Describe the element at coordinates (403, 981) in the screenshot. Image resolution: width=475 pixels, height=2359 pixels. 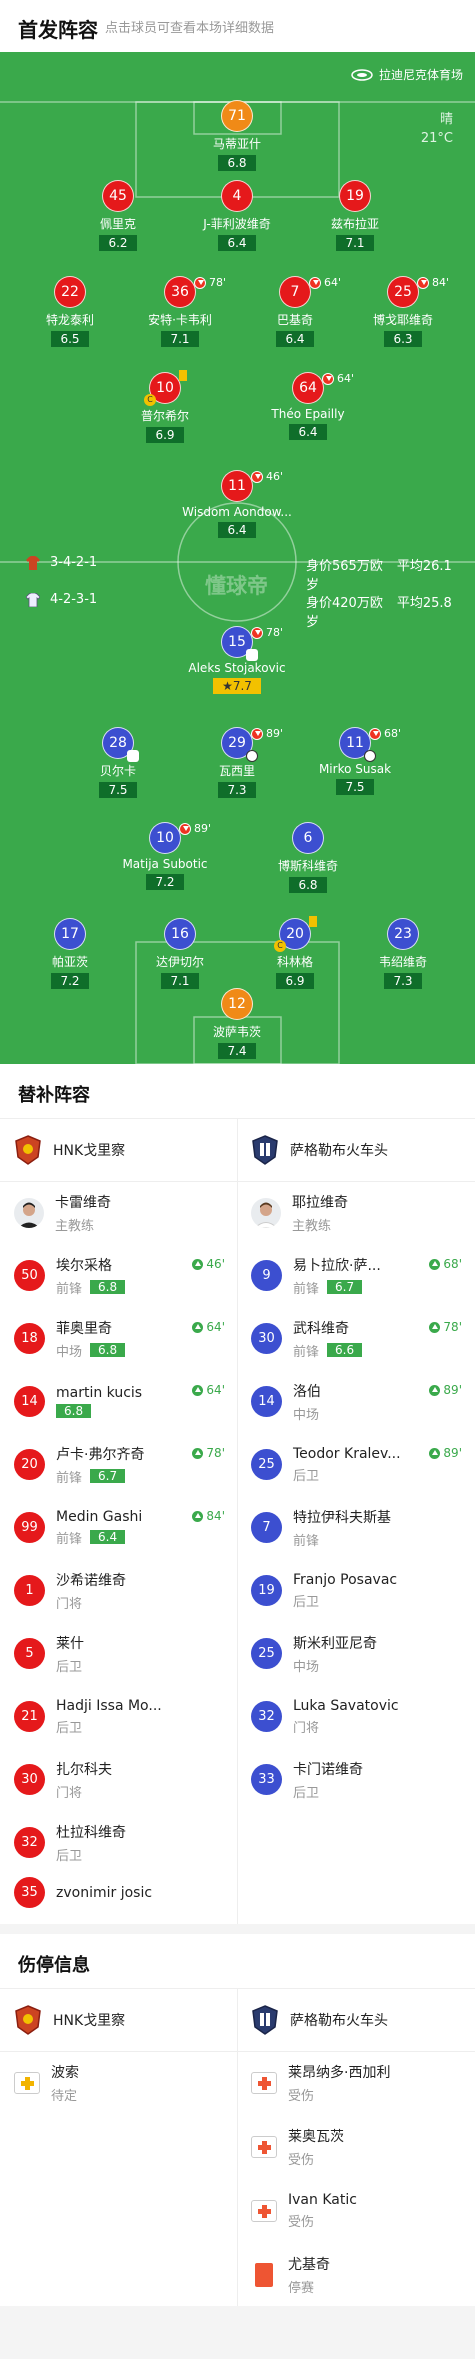
I see `away-player-rating: 7.3` at that location.